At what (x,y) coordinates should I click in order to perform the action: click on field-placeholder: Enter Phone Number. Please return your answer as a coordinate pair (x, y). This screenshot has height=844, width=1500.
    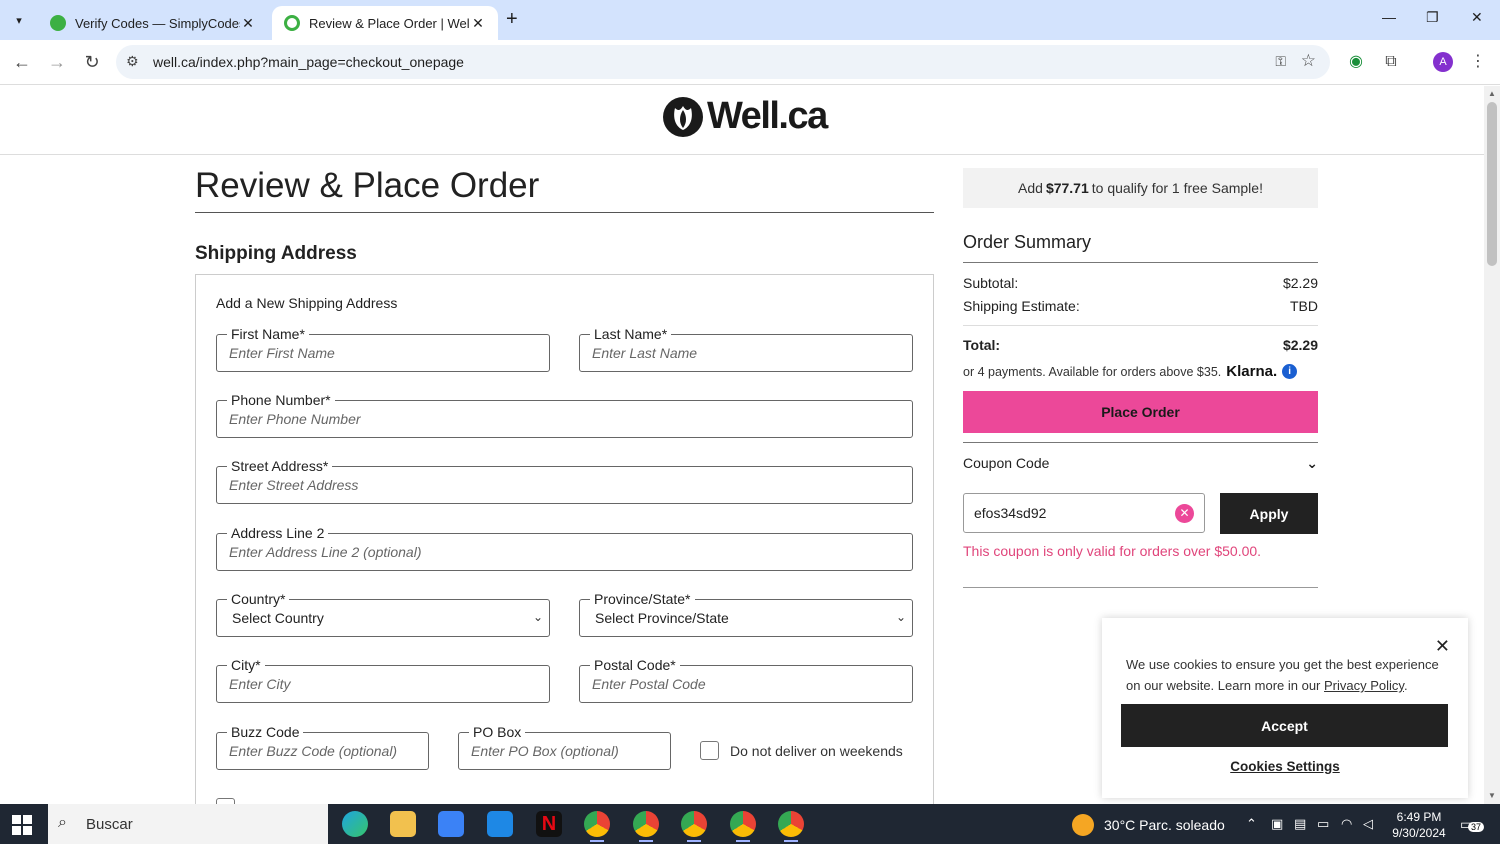
    Looking at the image, I should click on (295, 419).